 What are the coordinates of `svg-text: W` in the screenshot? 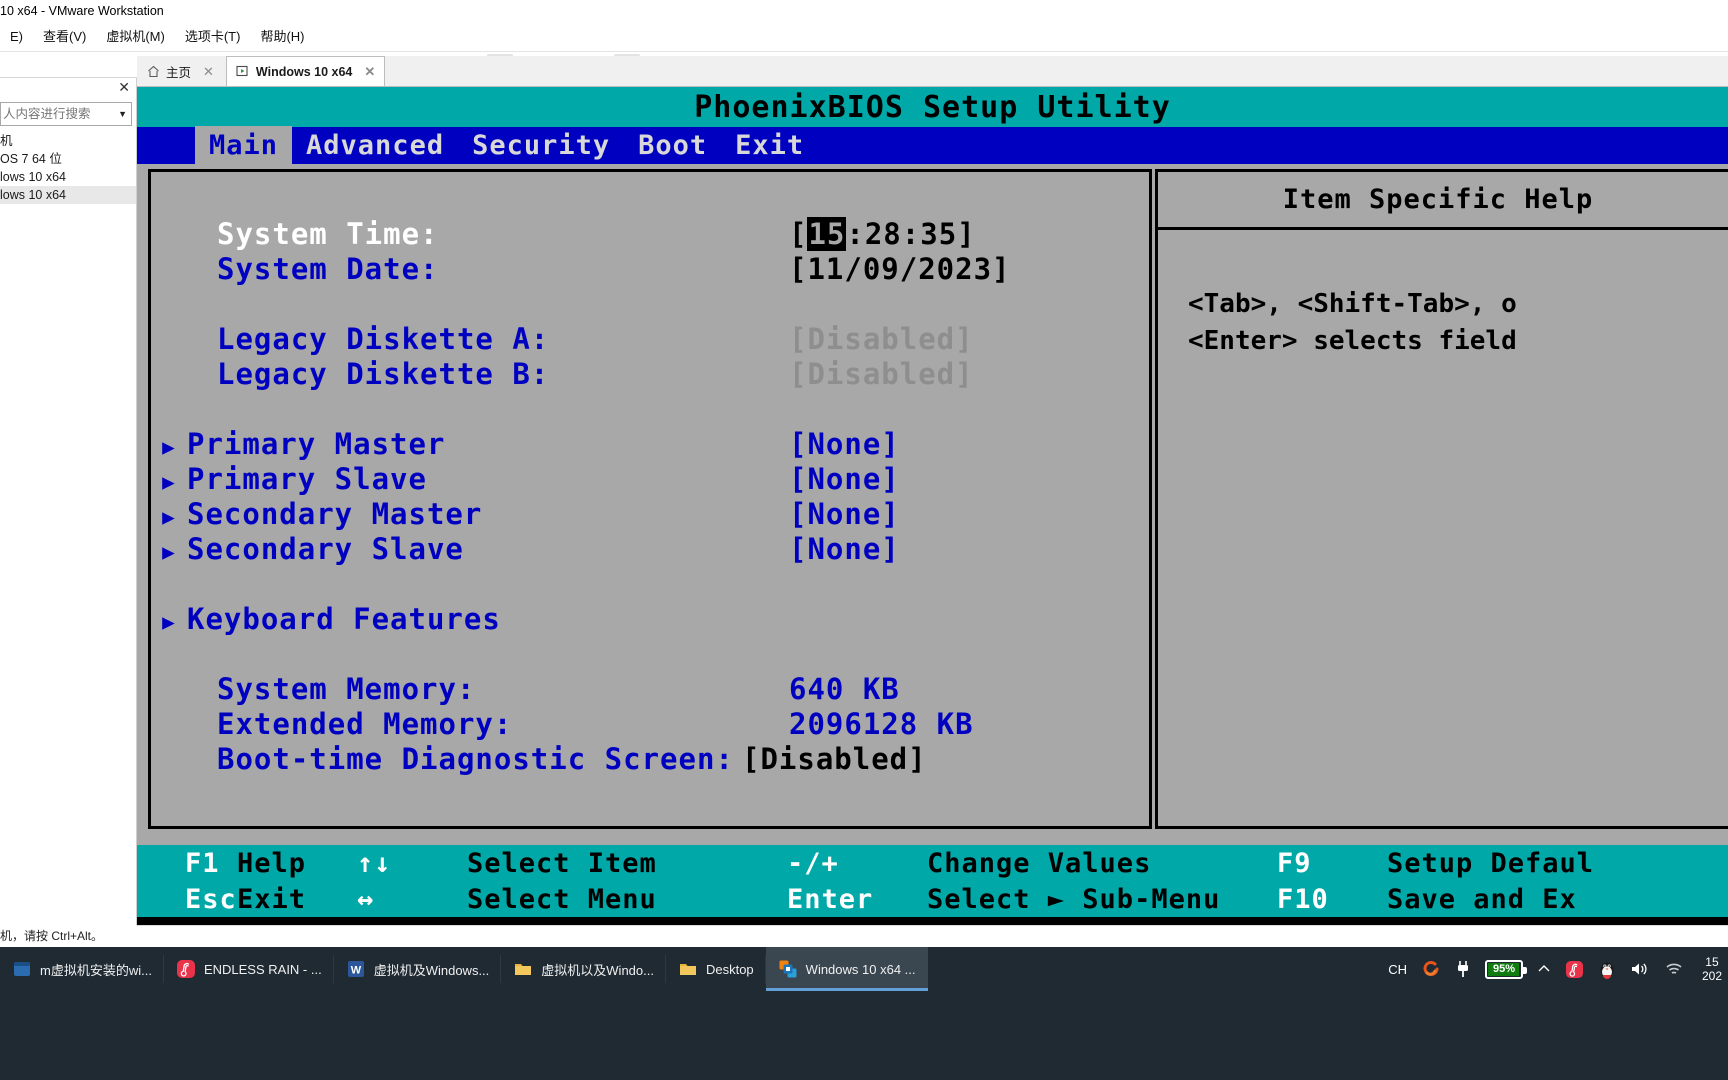 It's located at (356, 971).